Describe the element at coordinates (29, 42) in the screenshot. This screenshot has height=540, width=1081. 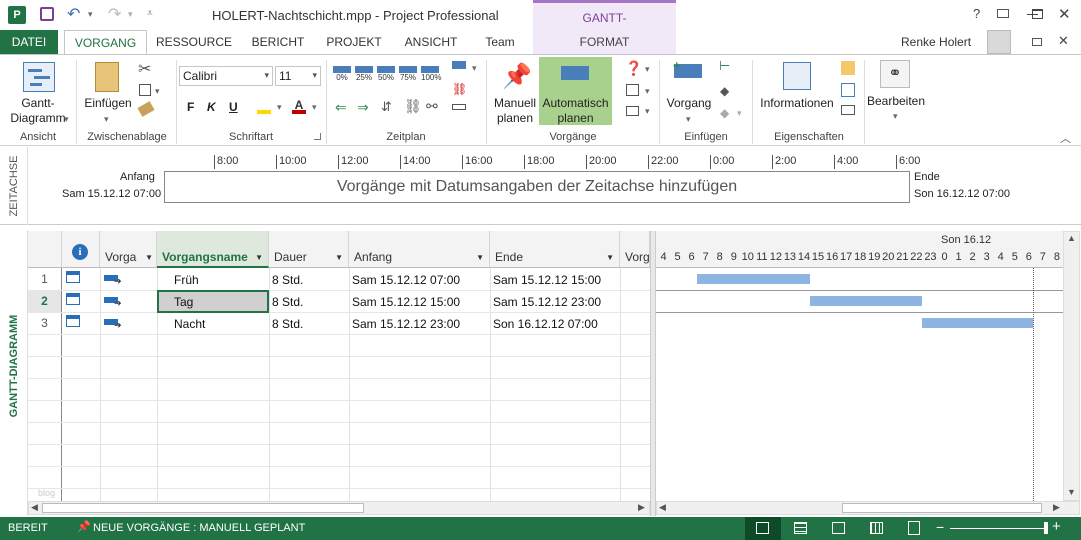
I see `tab-datei: DATEI` at that location.